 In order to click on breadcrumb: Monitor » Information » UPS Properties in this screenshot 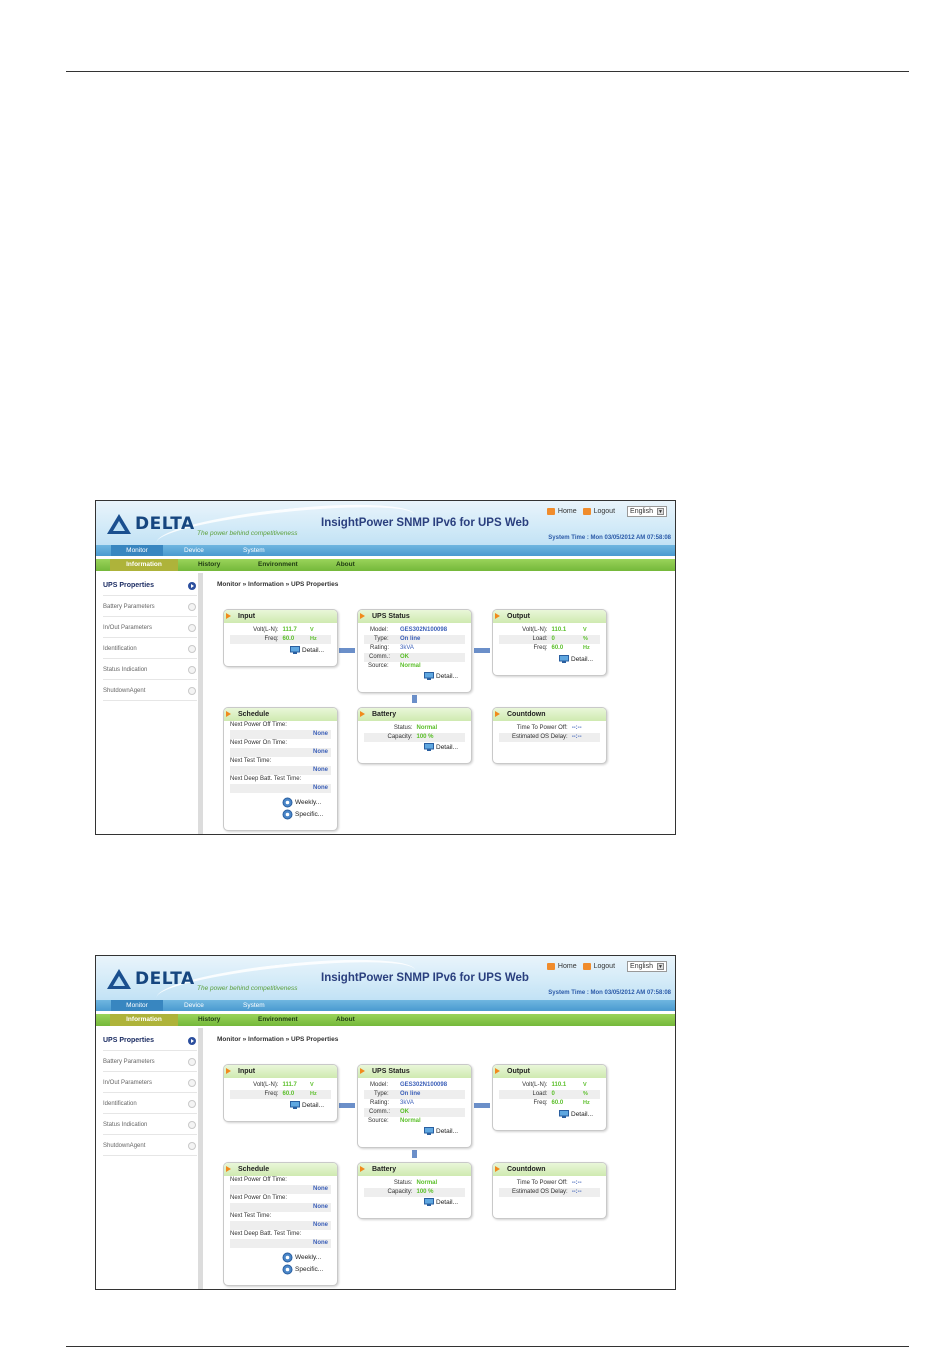, I will do `click(278, 584)`.